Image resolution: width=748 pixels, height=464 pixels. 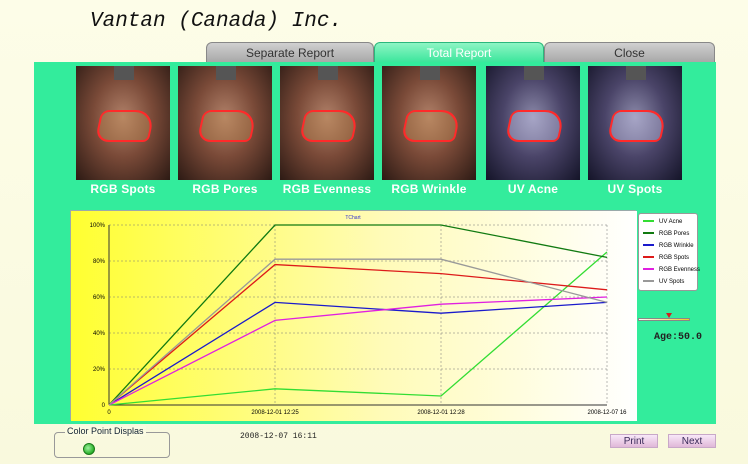 I want to click on thumbnail-uv-spots: UV Spots, so click(x=635, y=131).